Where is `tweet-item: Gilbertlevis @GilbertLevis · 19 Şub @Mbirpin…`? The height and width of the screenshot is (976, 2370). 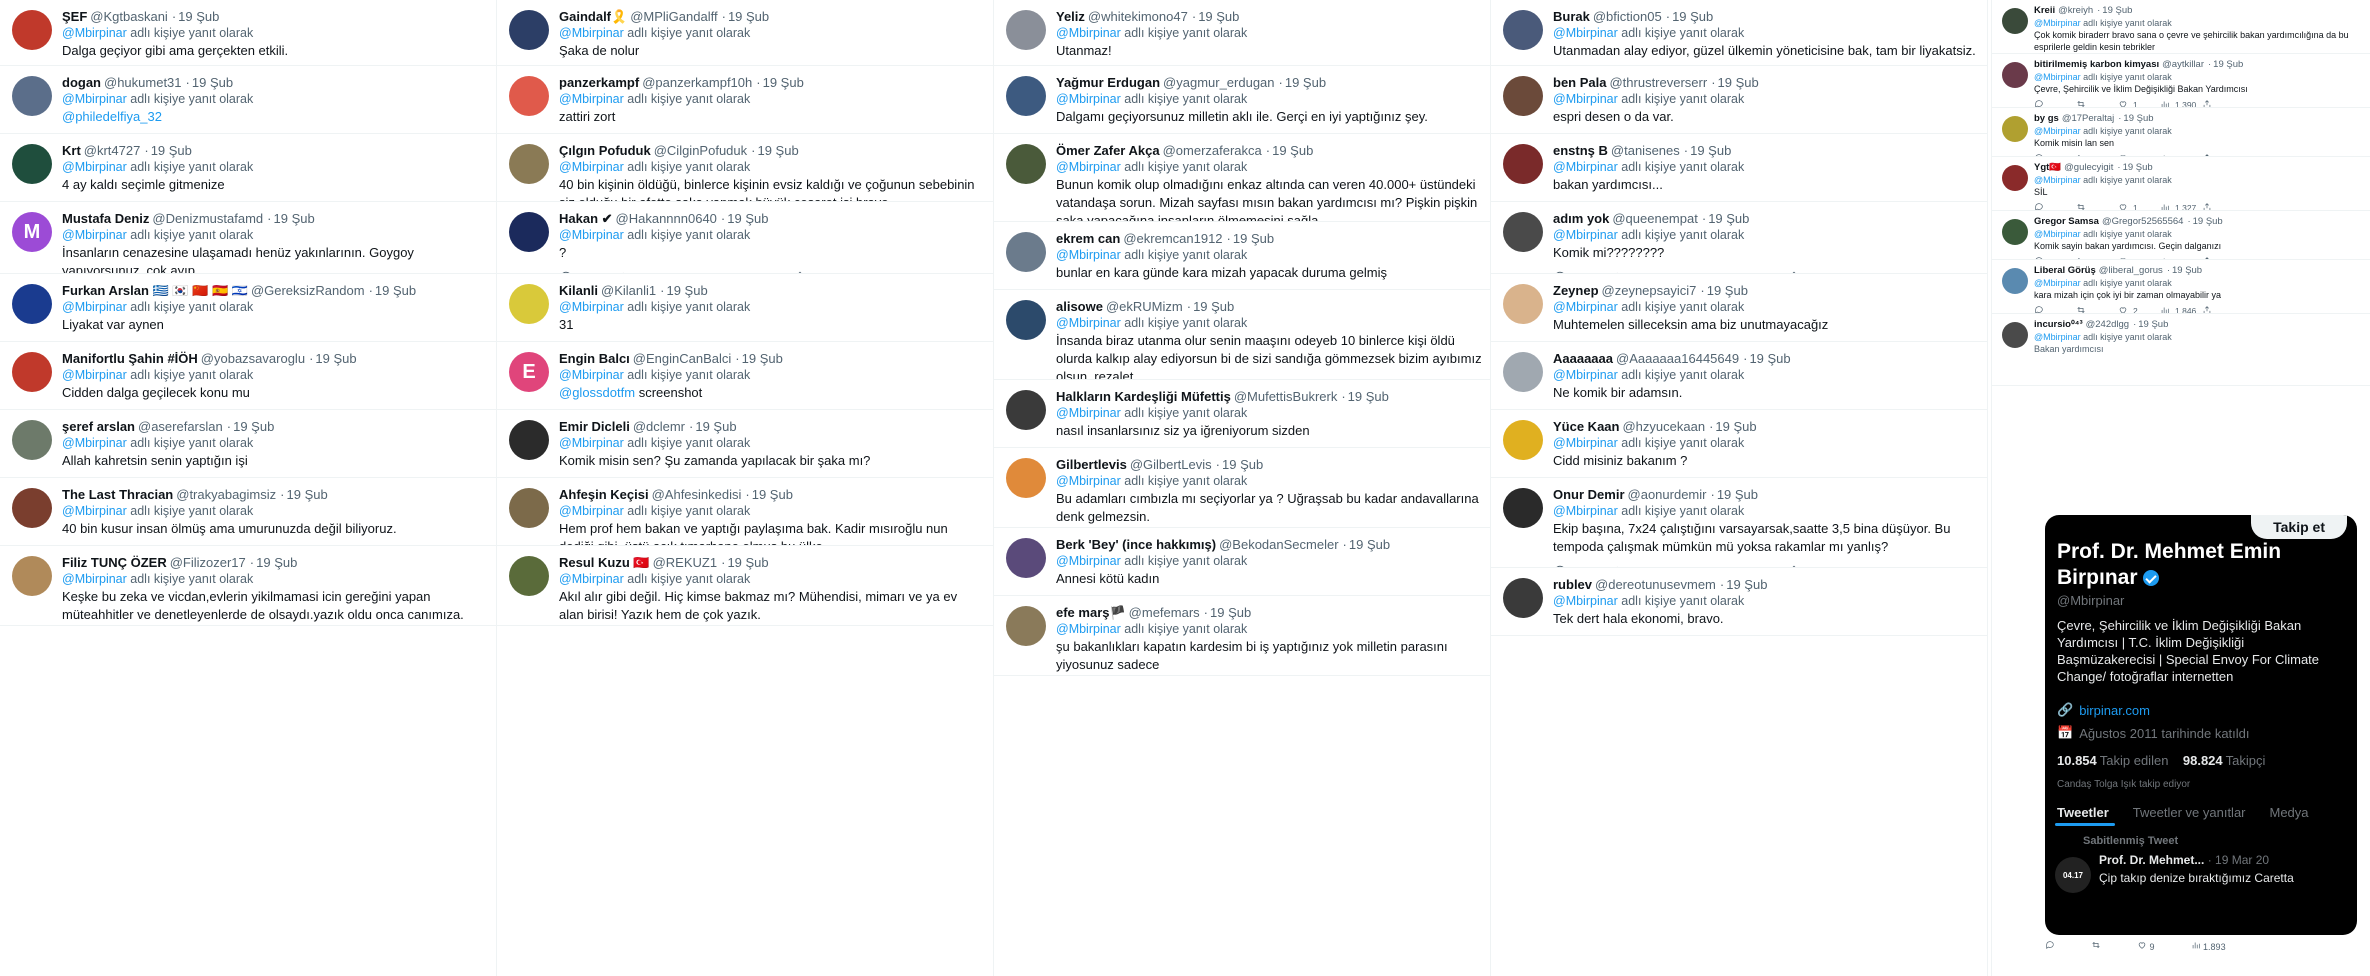
tweet-item: Gilbertlevis @GilbertLevis · 19 Şub @Mbirpin… is located at coordinates (1242, 488).